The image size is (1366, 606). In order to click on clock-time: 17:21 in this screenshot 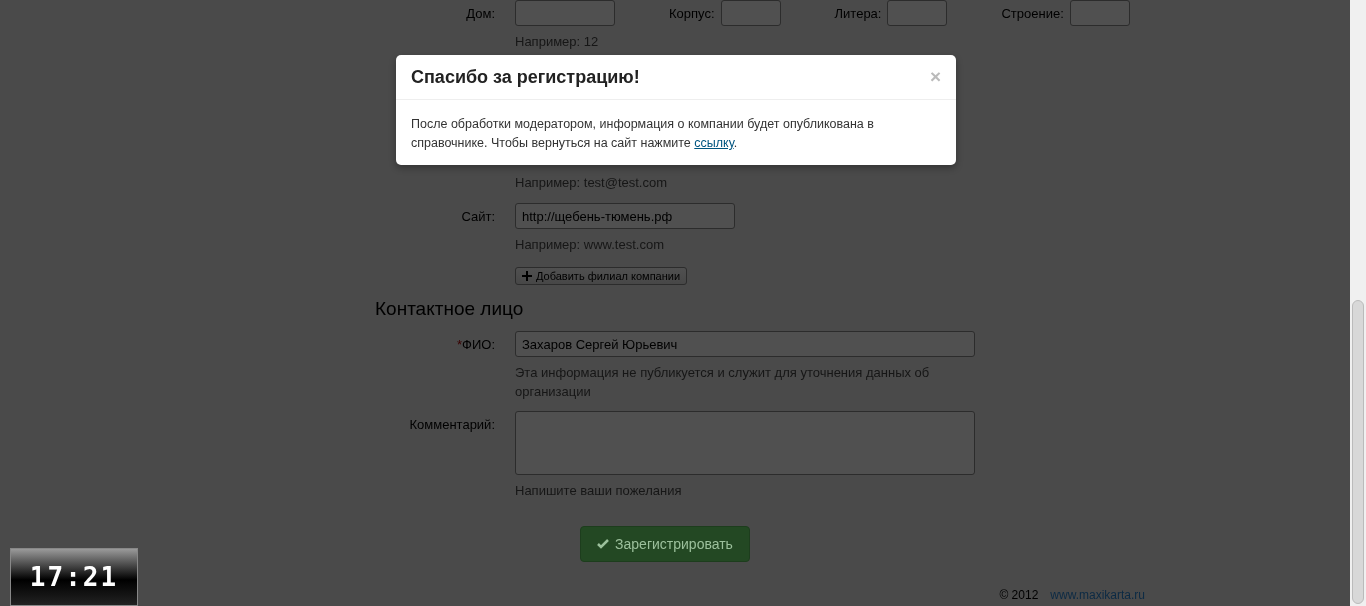, I will do `click(74, 577)`.